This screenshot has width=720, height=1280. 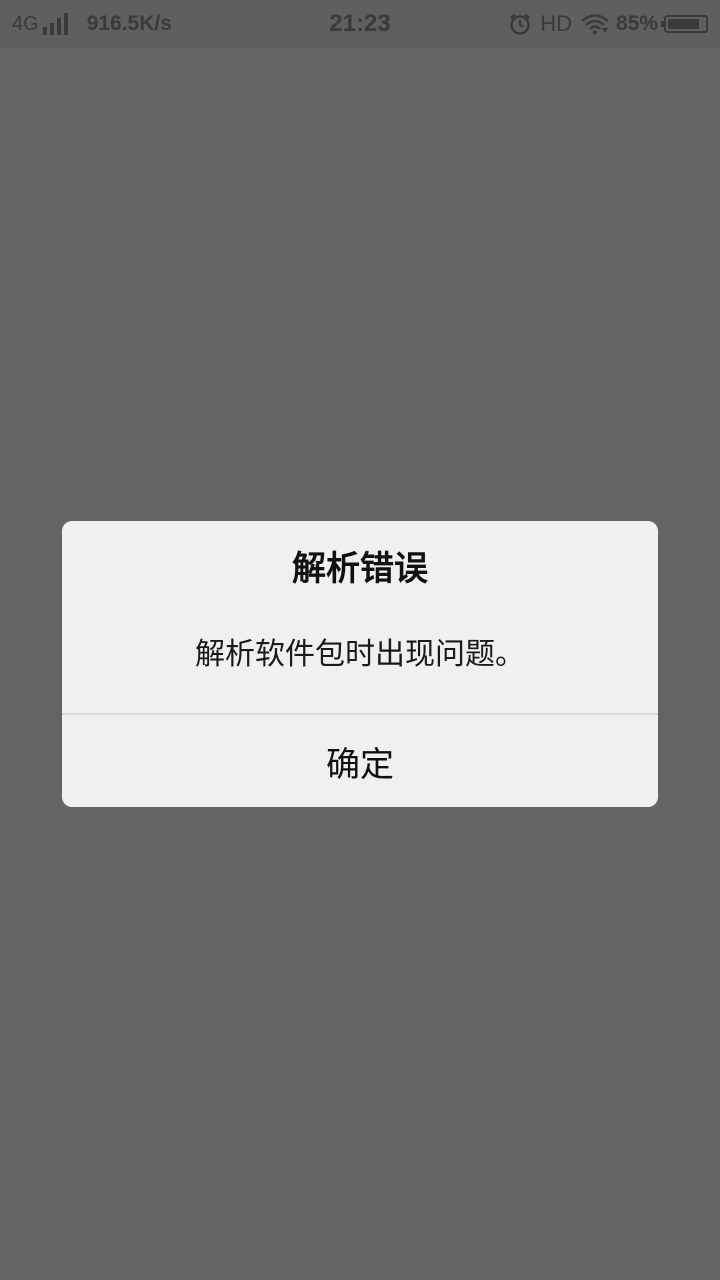 I want to click on hd-label: HD, so click(x=556, y=23).